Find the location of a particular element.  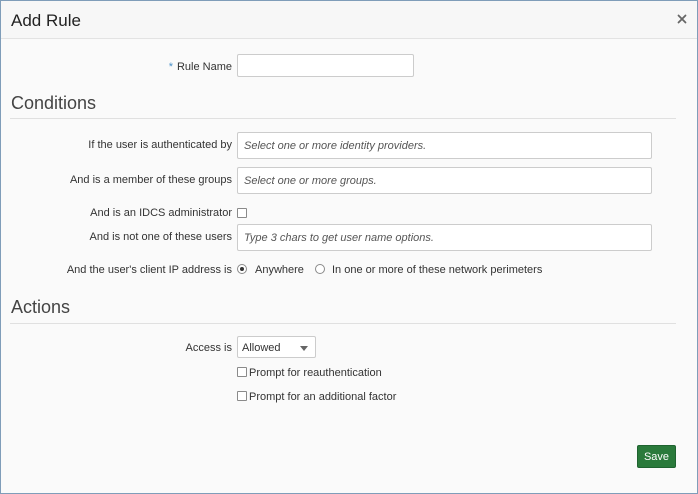

groups-input is located at coordinates (444, 180).